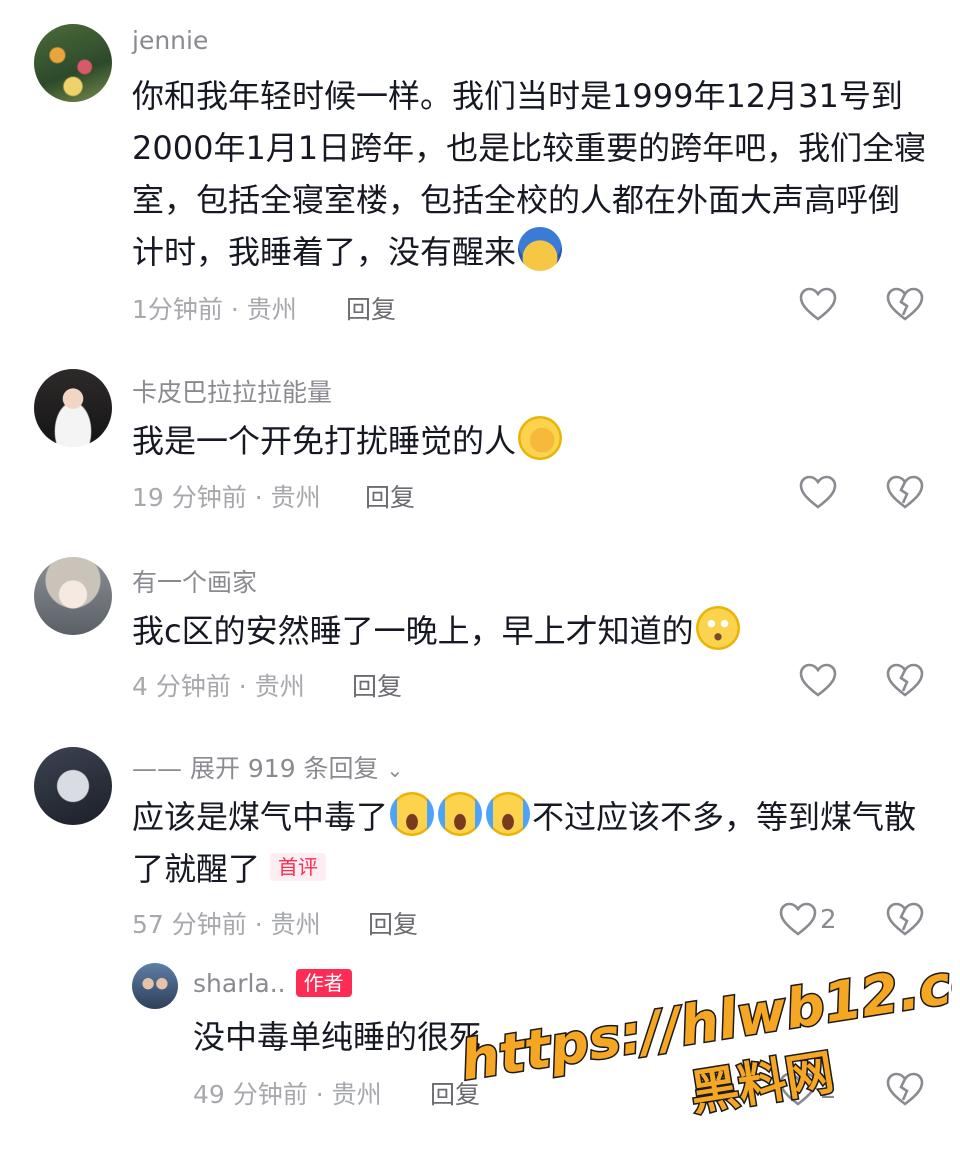 This screenshot has width=960, height=1151. Describe the element at coordinates (267, 767) in the screenshot. I see `expand-replies-link: —— 展开 919 条回复 ⌄` at that location.